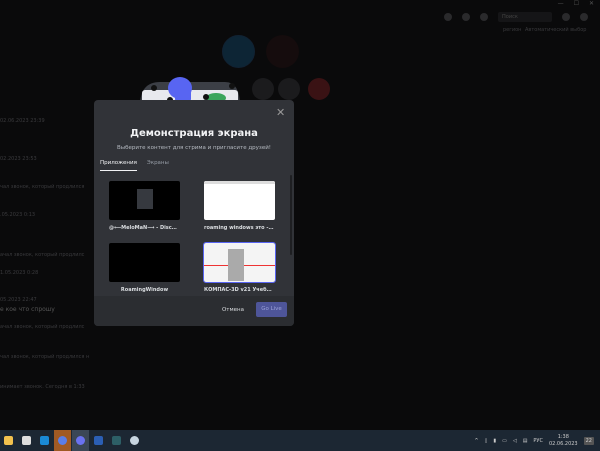 The width and height of the screenshot is (600, 451). I want to click on mail-icon, so click(44, 440).